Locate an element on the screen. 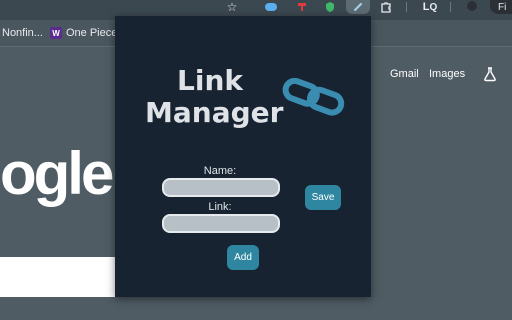  title-line-2: Manager is located at coordinates (214, 112).